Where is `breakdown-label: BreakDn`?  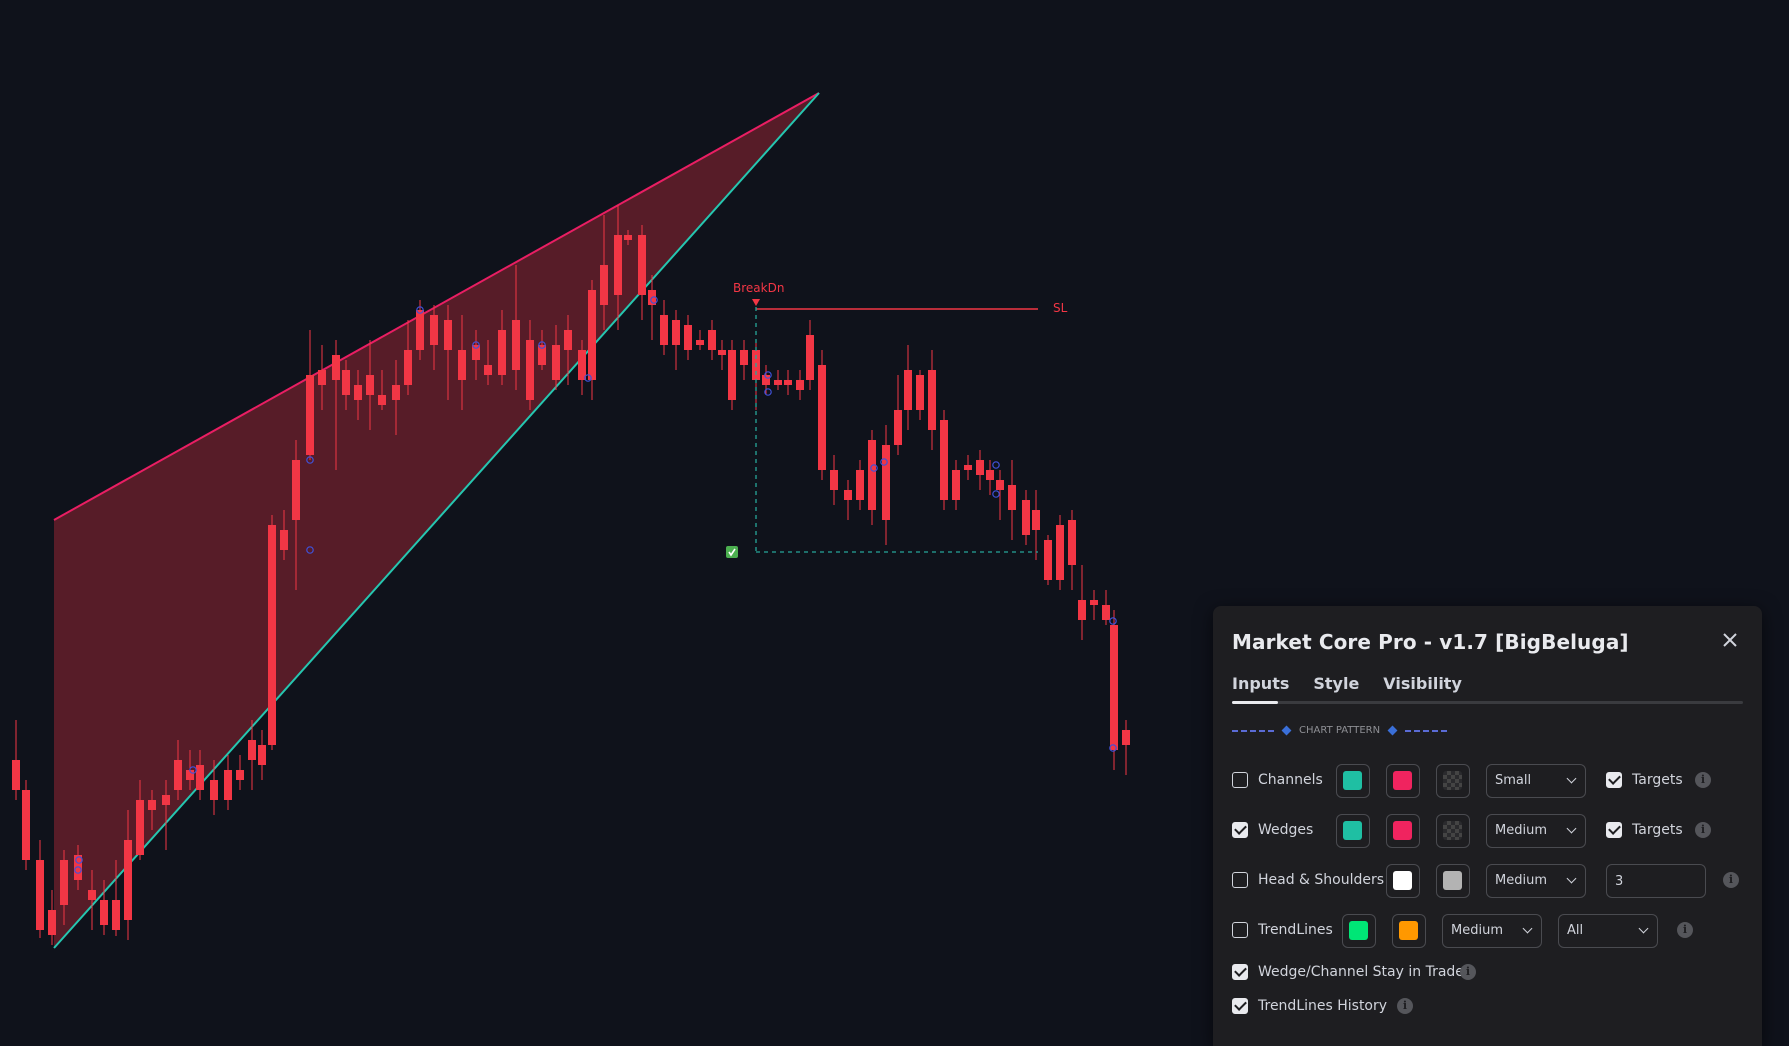 breakdown-label: BreakDn is located at coordinates (758, 288).